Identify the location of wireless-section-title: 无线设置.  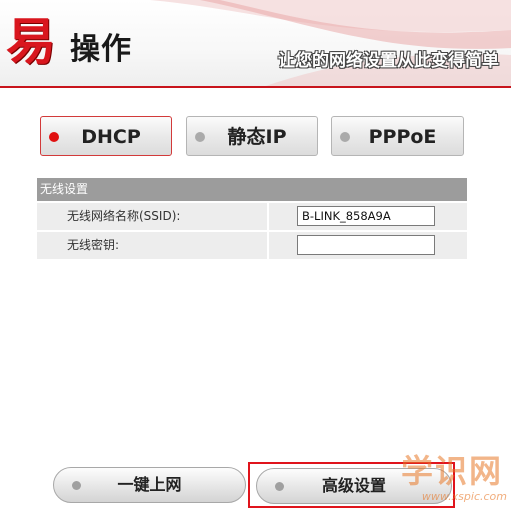
(64, 189).